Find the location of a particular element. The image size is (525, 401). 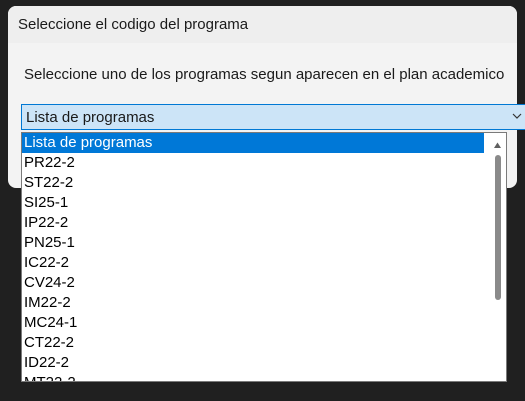

list-item: IP22-2 is located at coordinates (253, 223).